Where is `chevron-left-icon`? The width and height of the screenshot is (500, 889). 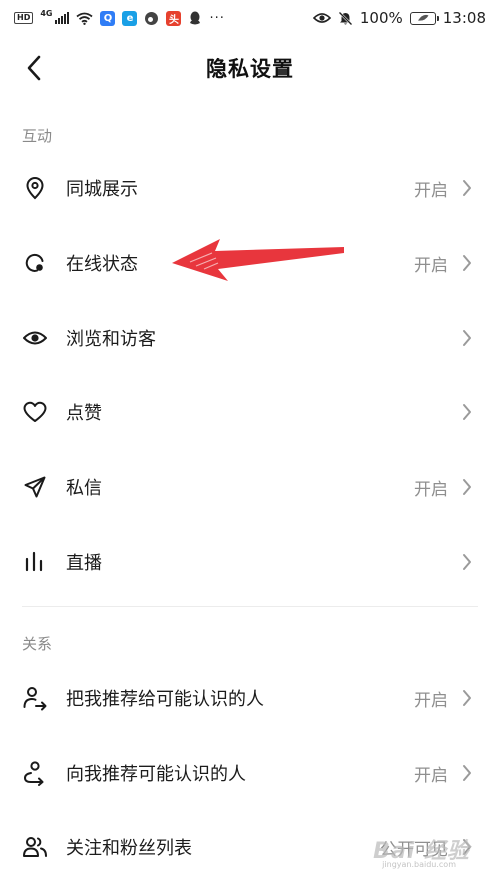
chevron-left-icon is located at coordinates (34, 68).